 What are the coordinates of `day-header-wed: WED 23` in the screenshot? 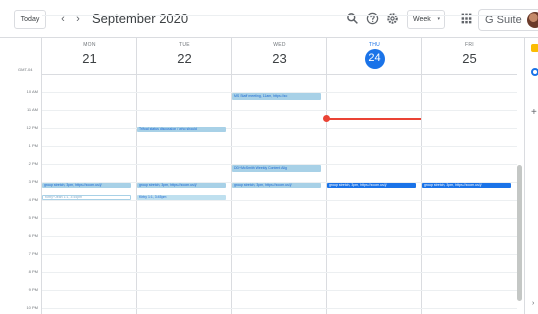 It's located at (279, 53).